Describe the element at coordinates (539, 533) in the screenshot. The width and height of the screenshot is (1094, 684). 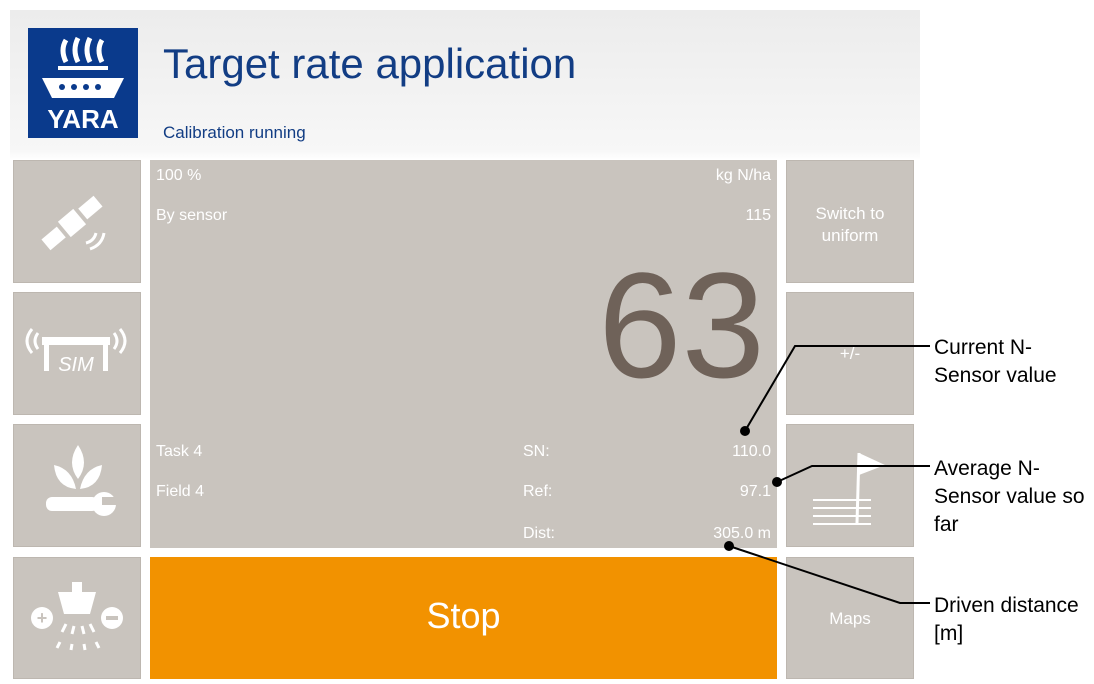
I see `dist-label: Dist:` at that location.